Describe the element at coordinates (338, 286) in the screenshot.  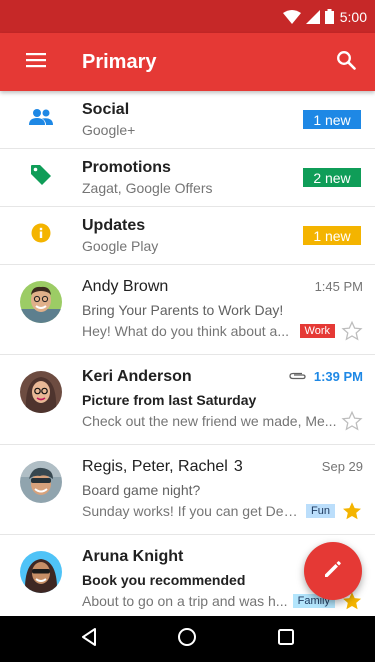
I see `email-time: 1:45 PM` at that location.